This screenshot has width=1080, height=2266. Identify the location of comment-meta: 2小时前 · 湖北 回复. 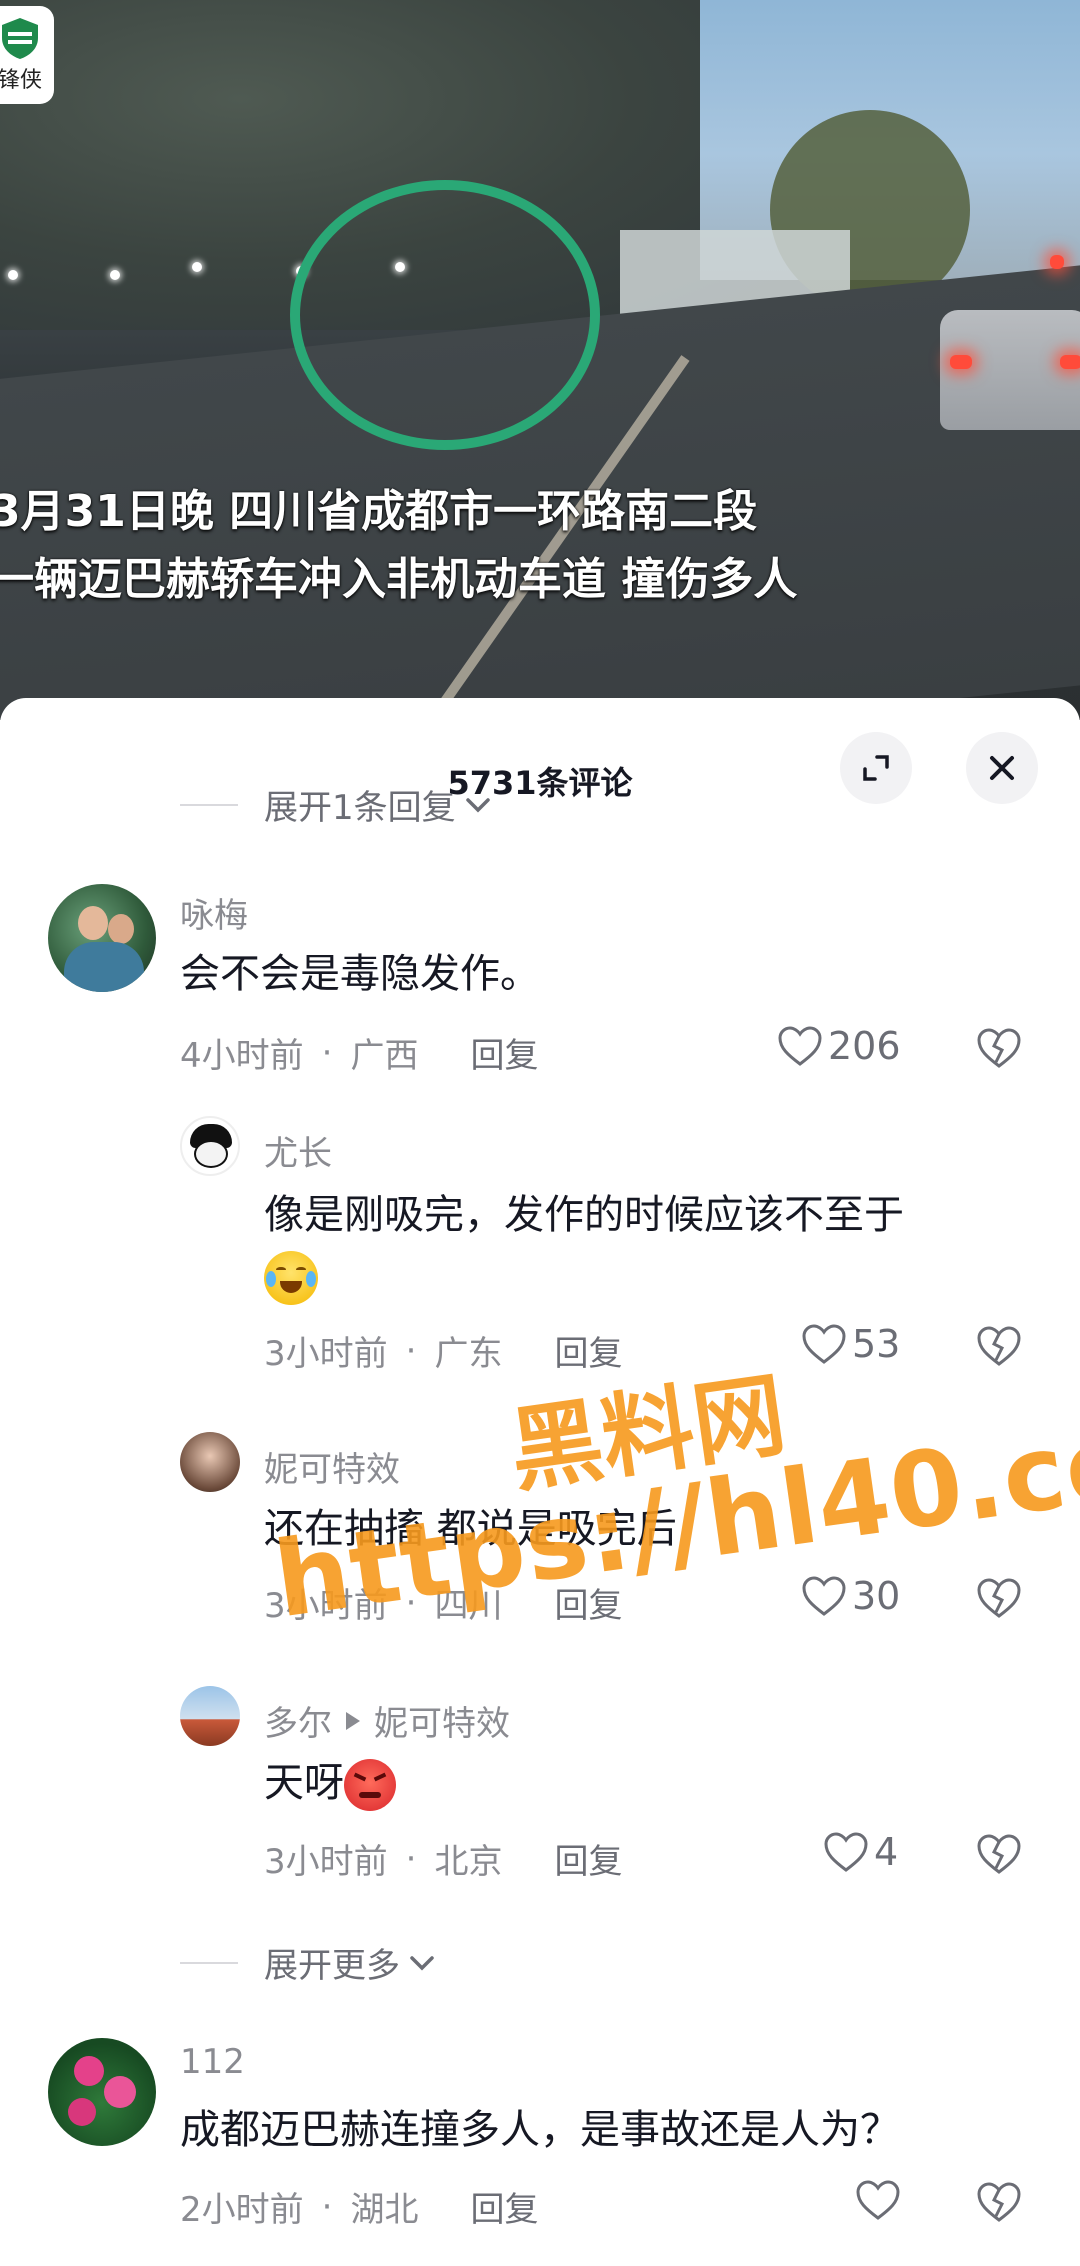
(359, 2206).